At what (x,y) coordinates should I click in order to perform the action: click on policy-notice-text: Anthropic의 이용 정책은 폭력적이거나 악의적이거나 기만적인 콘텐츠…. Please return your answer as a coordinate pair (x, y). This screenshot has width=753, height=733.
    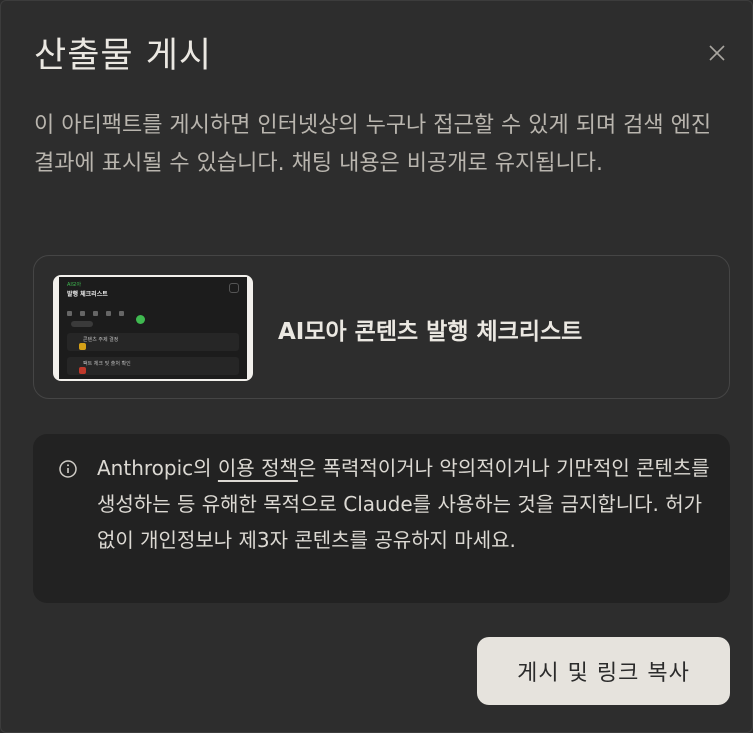
    Looking at the image, I should click on (407, 504).